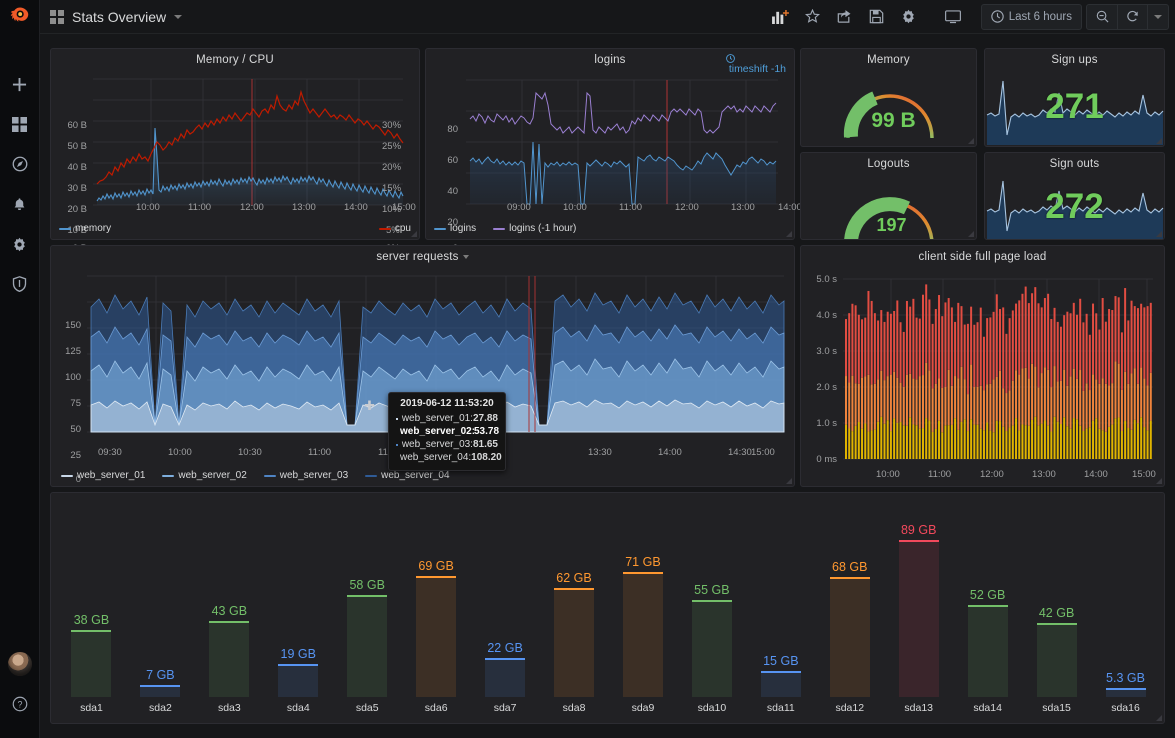 This screenshot has width=1175, height=738. I want to click on bar-gauge-item: 62 GB, so click(574, 634).